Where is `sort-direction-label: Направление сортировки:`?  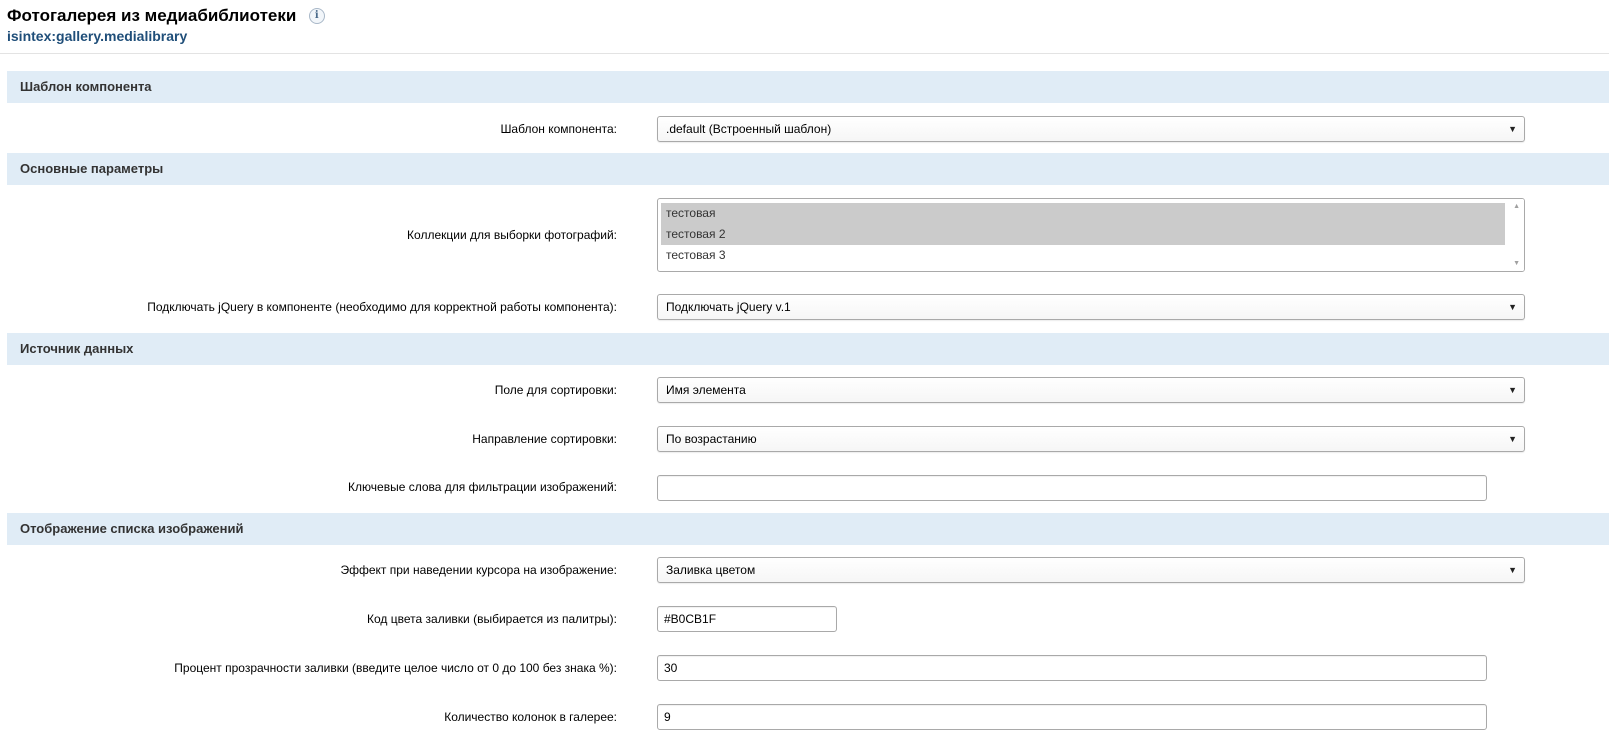 sort-direction-label: Направление сортировки: is located at coordinates (544, 439).